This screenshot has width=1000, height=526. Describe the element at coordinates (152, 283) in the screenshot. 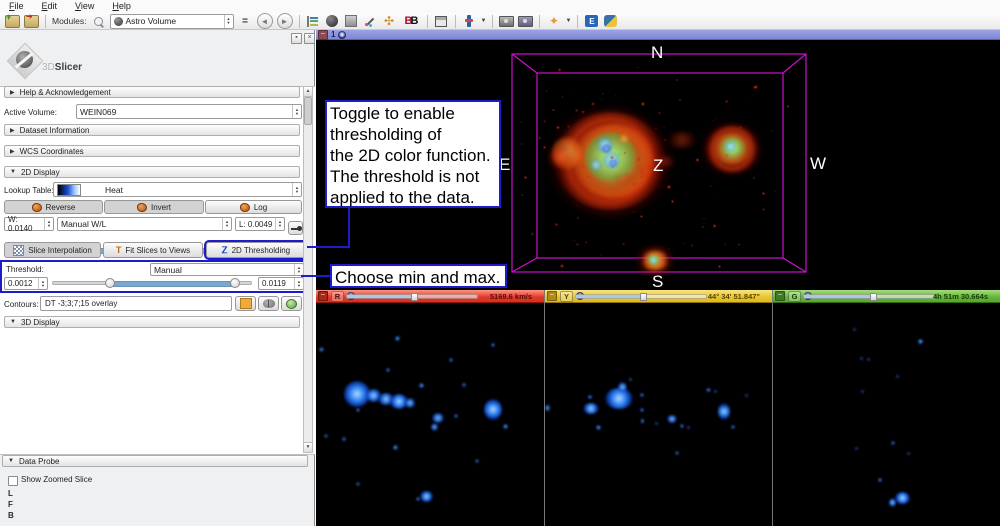

I see `threshold-range-slider` at that location.